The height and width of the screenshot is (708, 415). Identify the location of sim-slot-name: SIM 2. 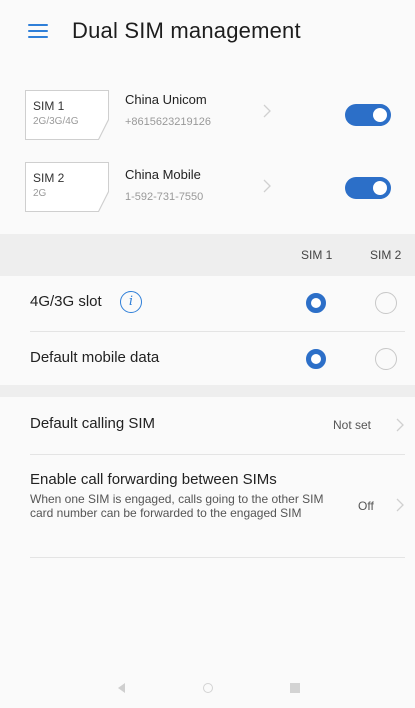
(49, 178).